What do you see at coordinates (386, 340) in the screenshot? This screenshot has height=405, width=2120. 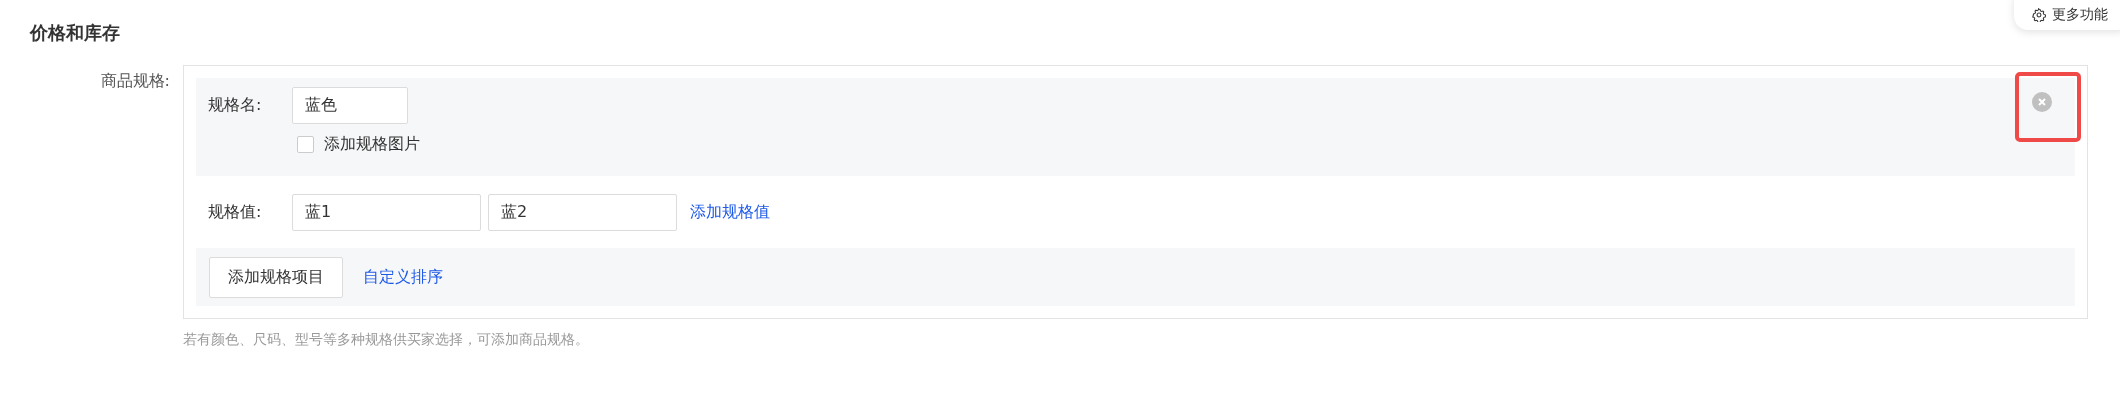 I see `hint-text: 若有颜色、尺码、型号等多种规格供买家选择，可添加商品规格。` at bounding box center [386, 340].